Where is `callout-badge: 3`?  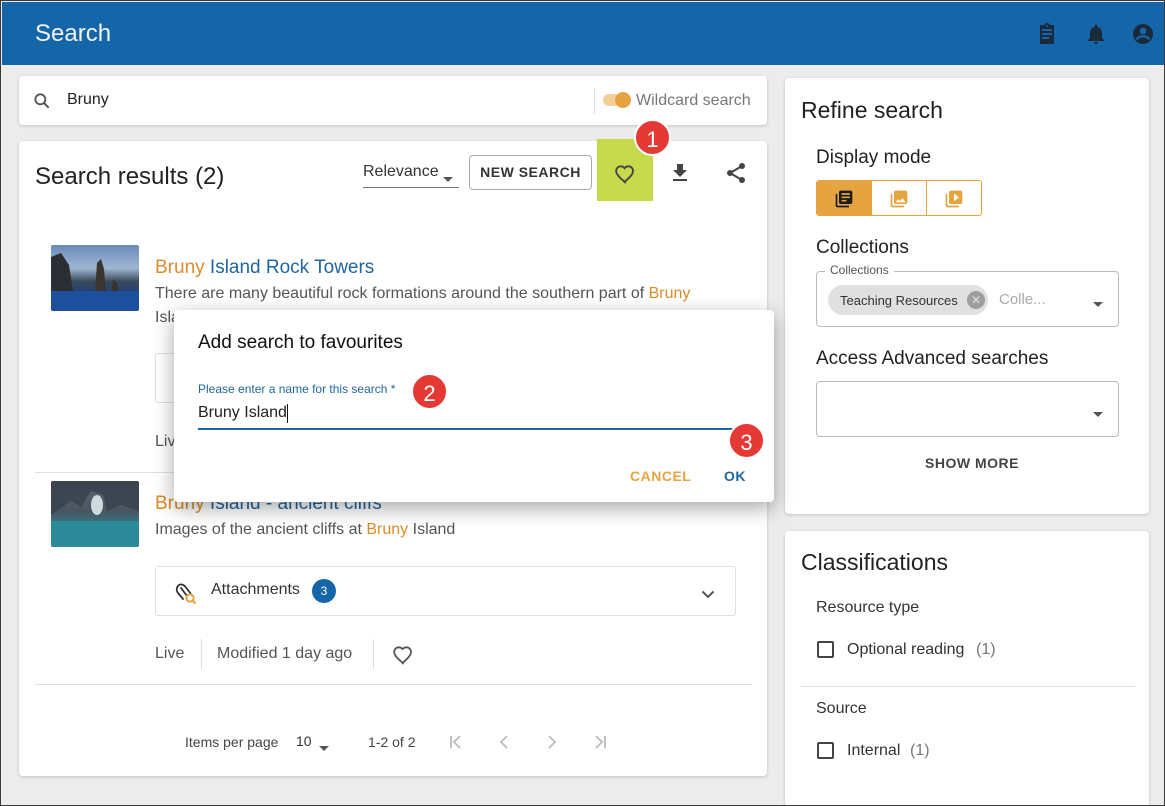
callout-badge: 3 is located at coordinates (746, 440).